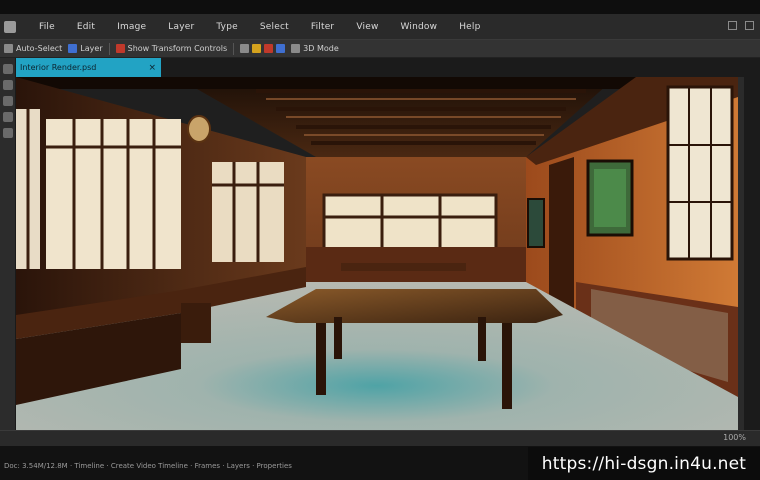 Image resolution: width=760 pixels, height=480 pixels. Describe the element at coordinates (741, 253) in the screenshot. I see `vertical-scrollbar` at that location.